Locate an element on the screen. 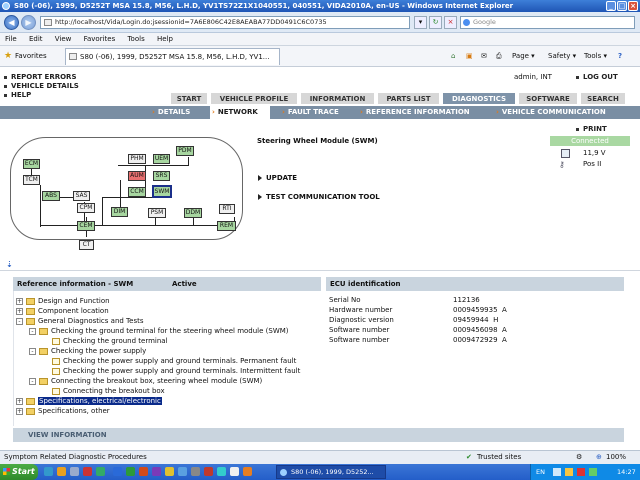 The image size is (640, 480). print-link: PRINT is located at coordinates (591, 129).